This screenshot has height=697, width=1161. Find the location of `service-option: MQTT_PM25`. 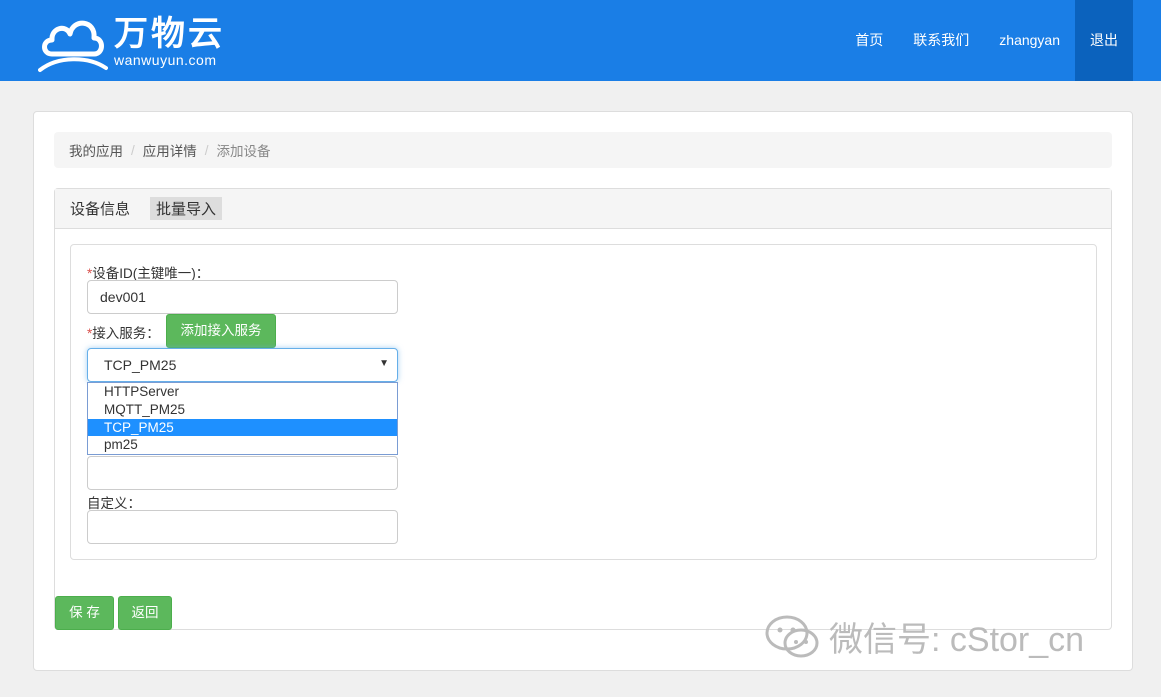

service-option: MQTT_PM25 is located at coordinates (242, 410).